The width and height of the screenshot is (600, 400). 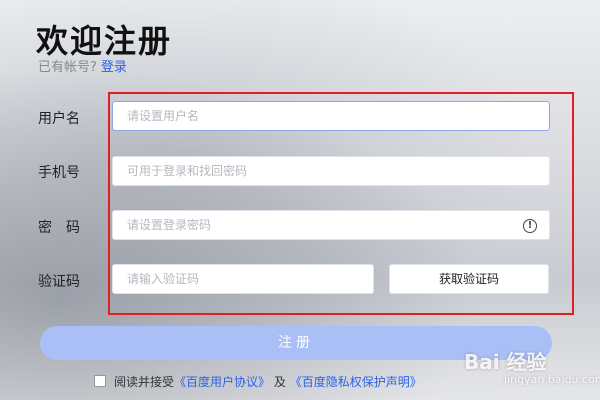 I want to click on watermark-logo: Bai 经验 jingyan.baidu.com, so click(x=532, y=366).